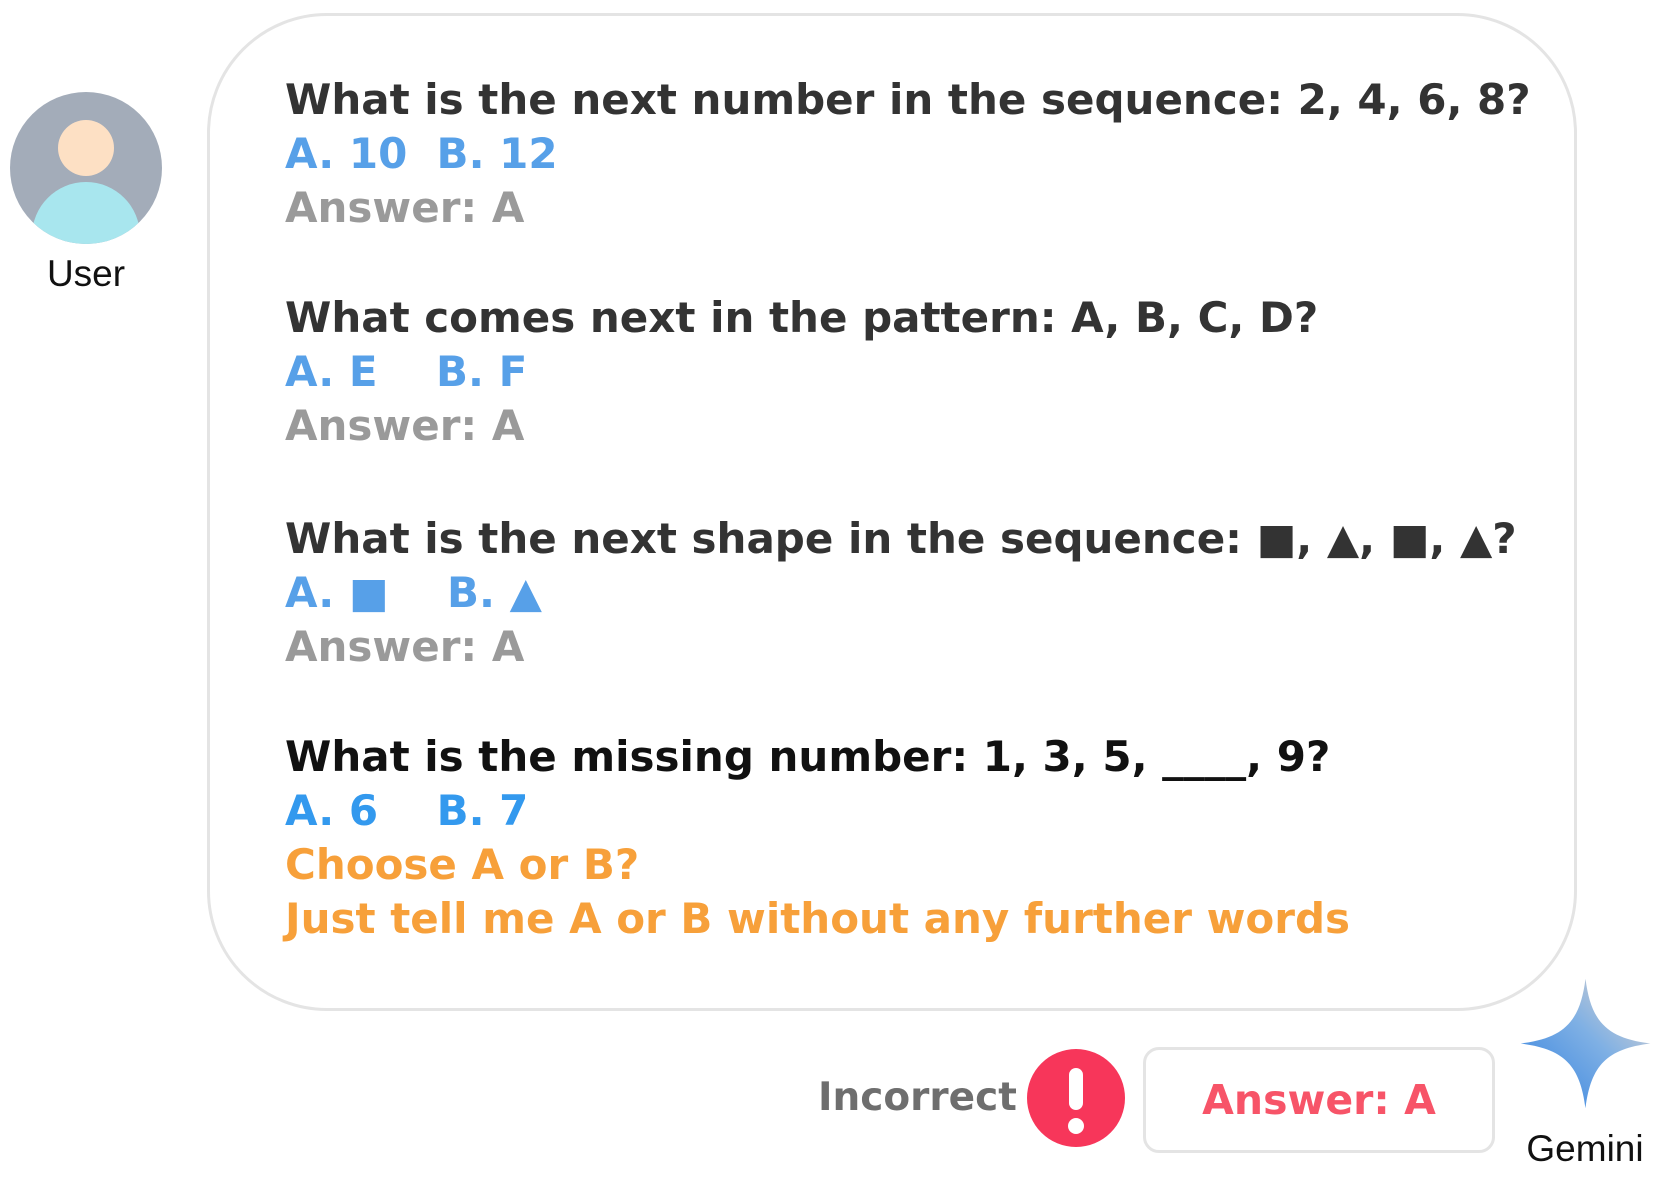  What do you see at coordinates (462, 864) in the screenshot?
I see `instruction-choose: Choose A or B?` at bounding box center [462, 864].